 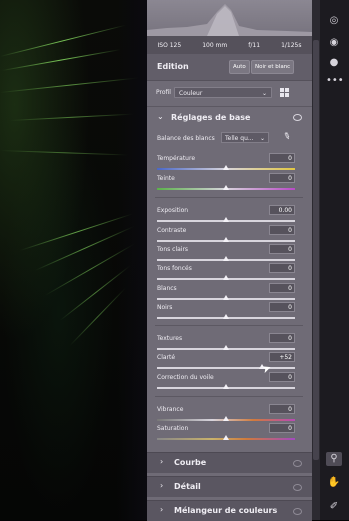 What do you see at coordinates (334, 43) in the screenshot?
I see `eye-icon: ◉` at bounding box center [334, 43].